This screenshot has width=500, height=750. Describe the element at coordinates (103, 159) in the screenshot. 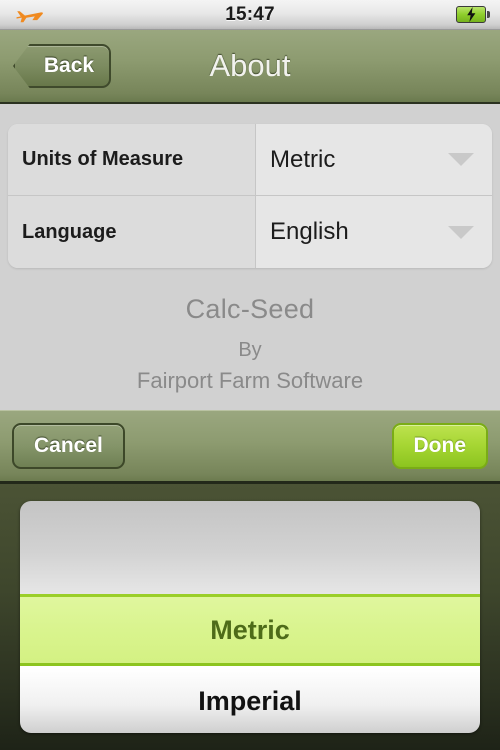

I see `units-of-measure-label: Units of Measure` at that location.